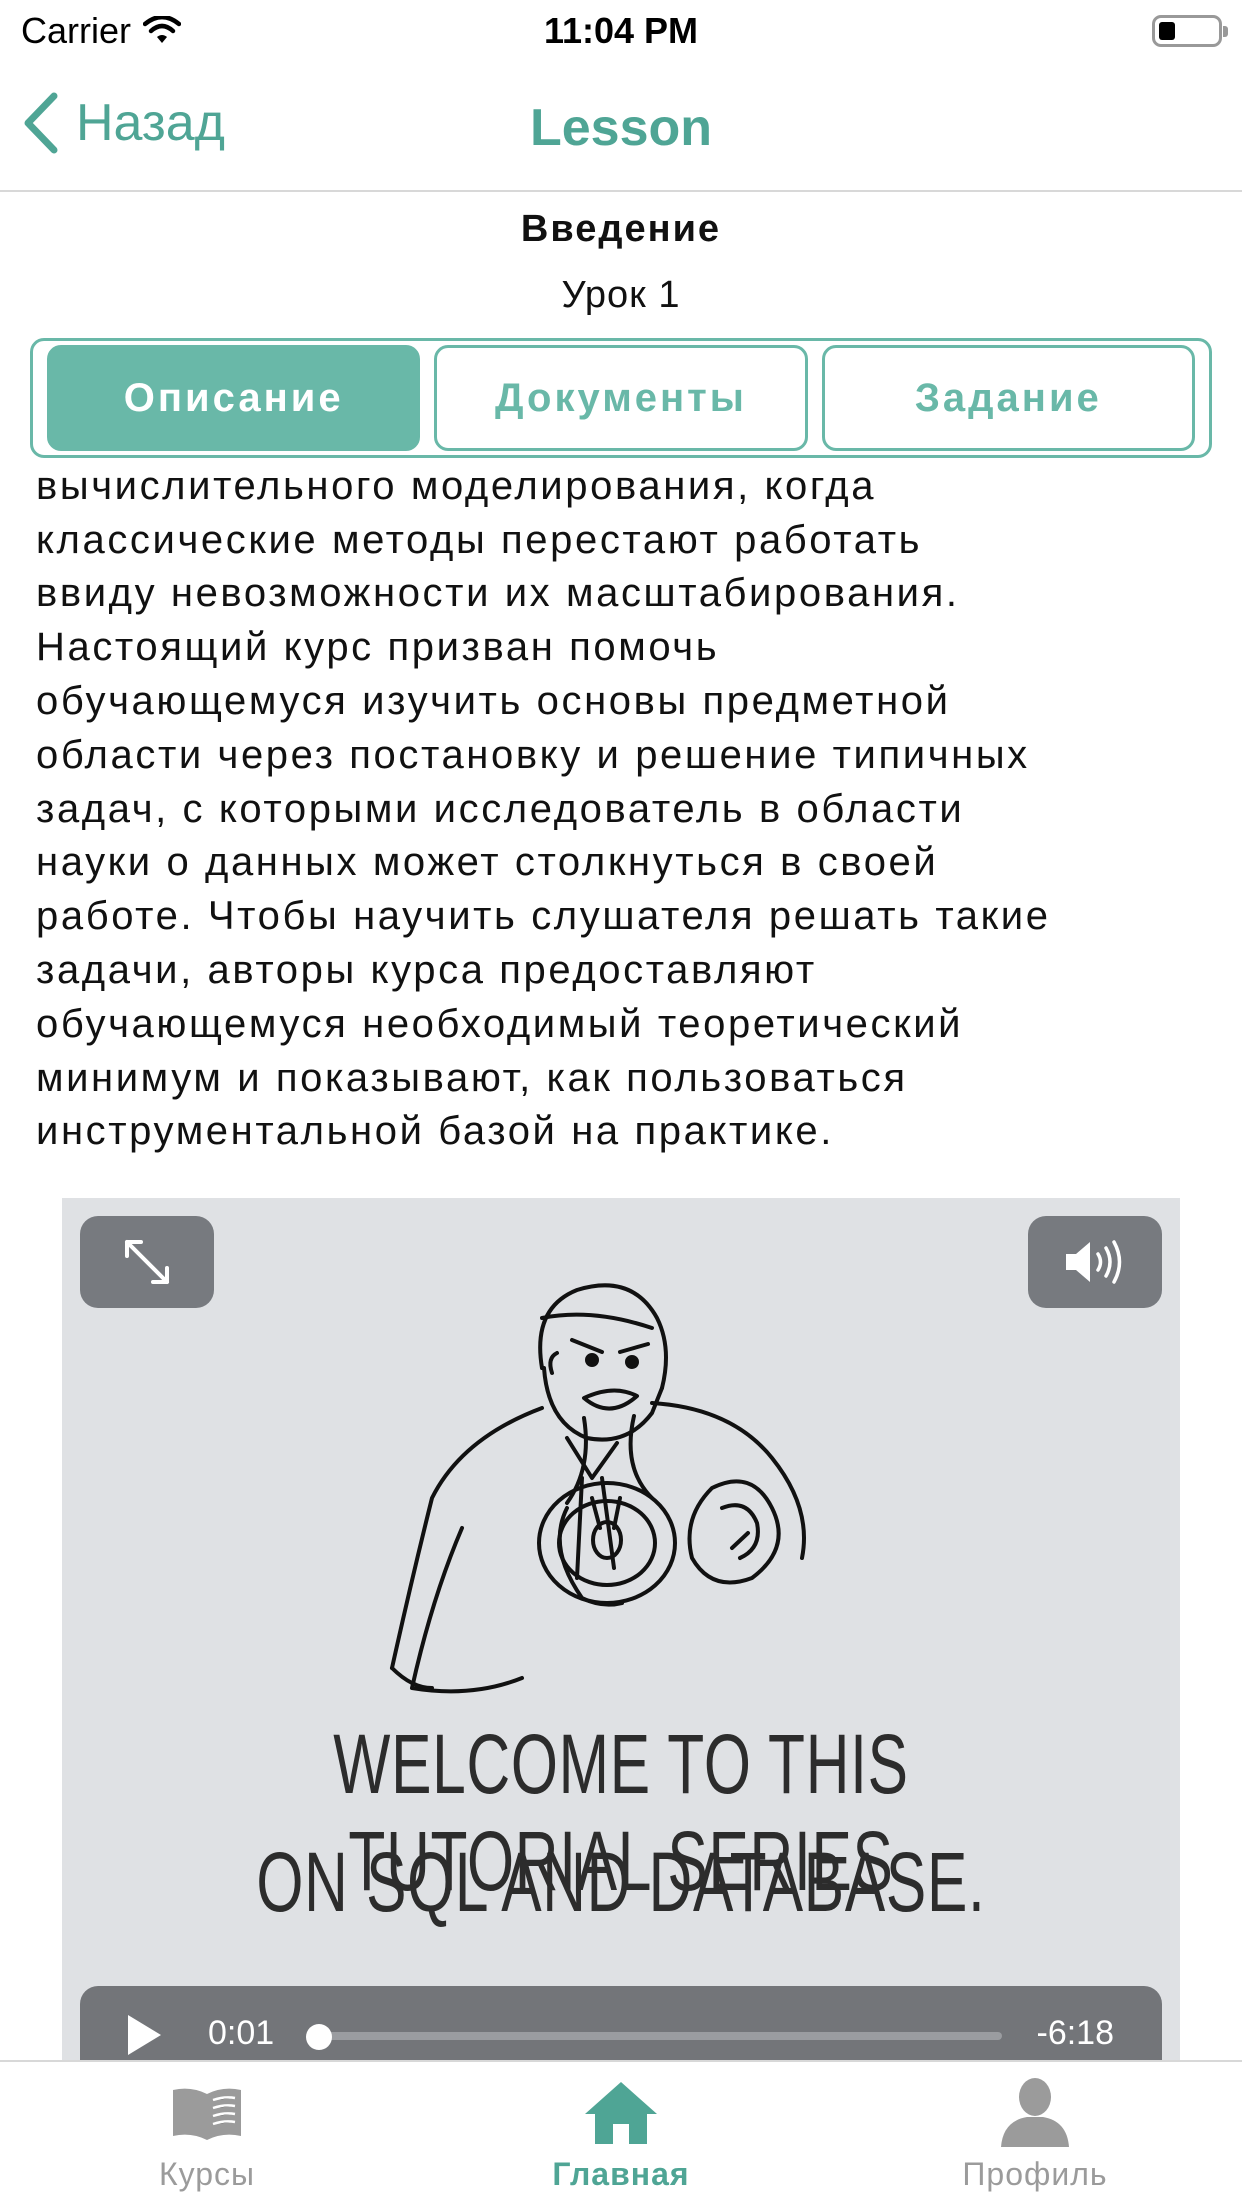 The width and height of the screenshot is (1242, 2208). I want to click on navigation-bar: Назад Lesson, so click(621, 127).